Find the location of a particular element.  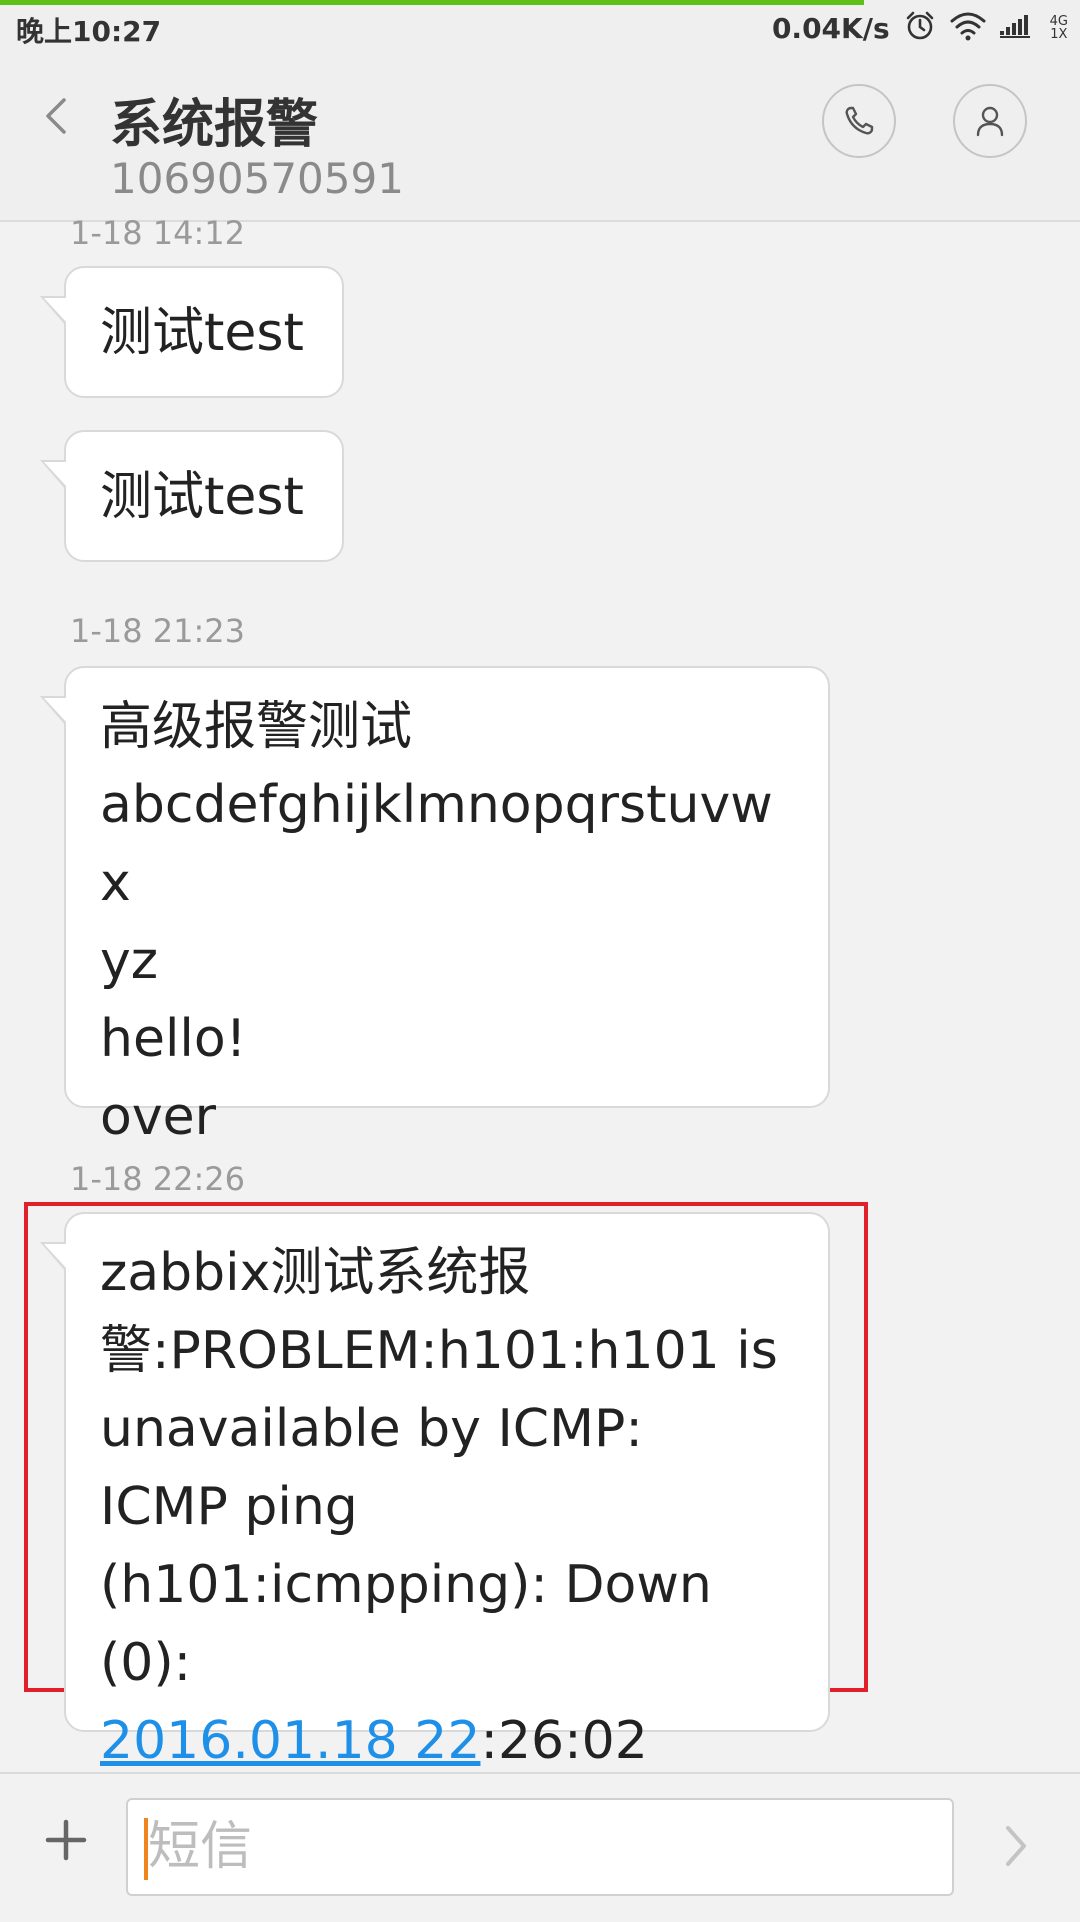

attach-button is located at coordinates (66, 1840).